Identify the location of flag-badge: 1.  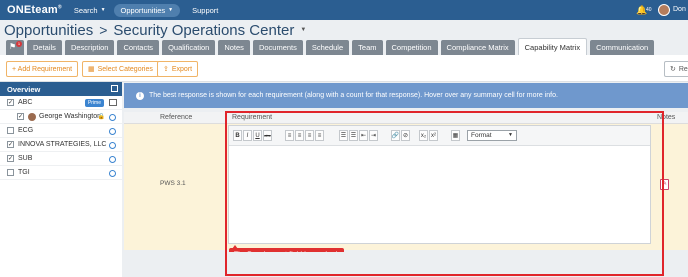
(19, 44).